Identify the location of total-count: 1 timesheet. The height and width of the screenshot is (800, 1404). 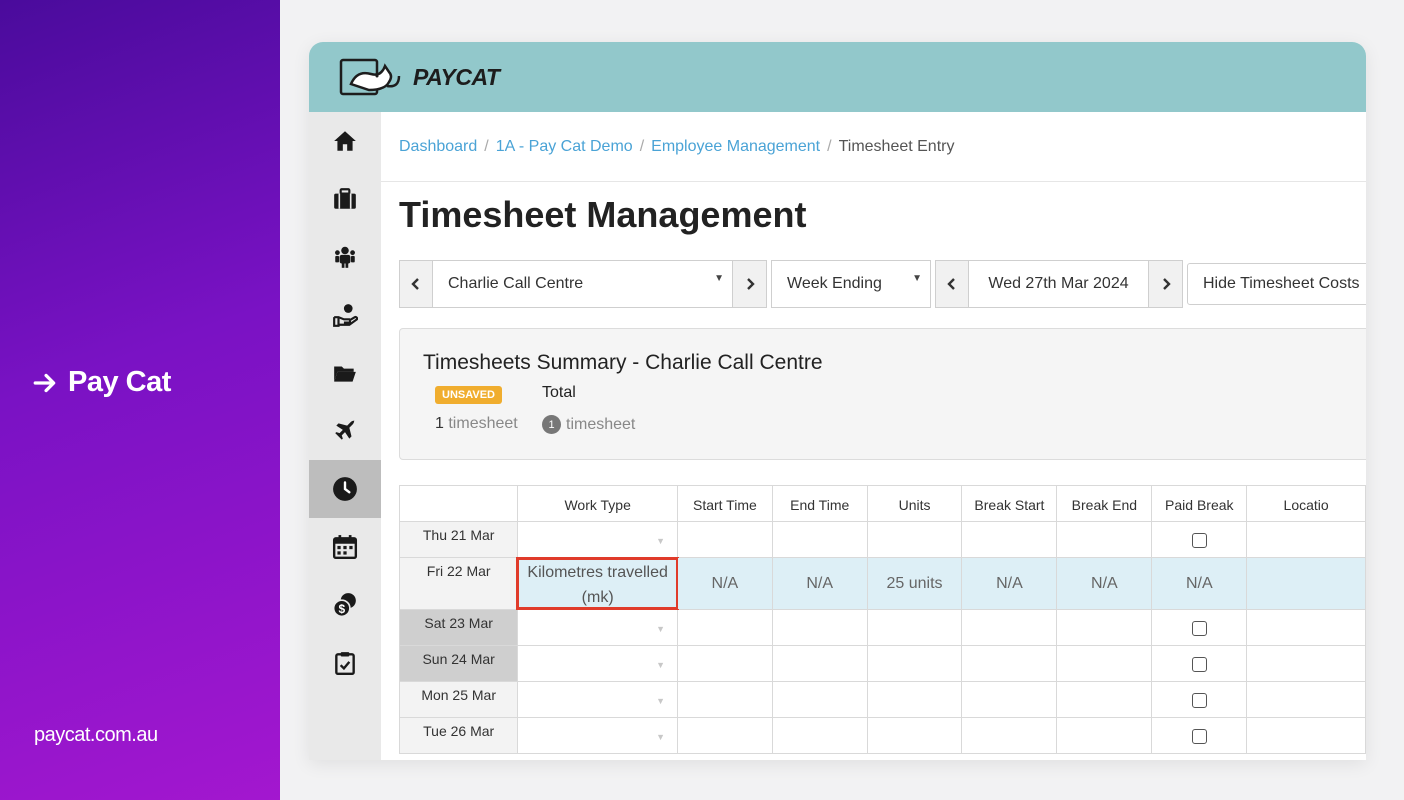
(588, 424).